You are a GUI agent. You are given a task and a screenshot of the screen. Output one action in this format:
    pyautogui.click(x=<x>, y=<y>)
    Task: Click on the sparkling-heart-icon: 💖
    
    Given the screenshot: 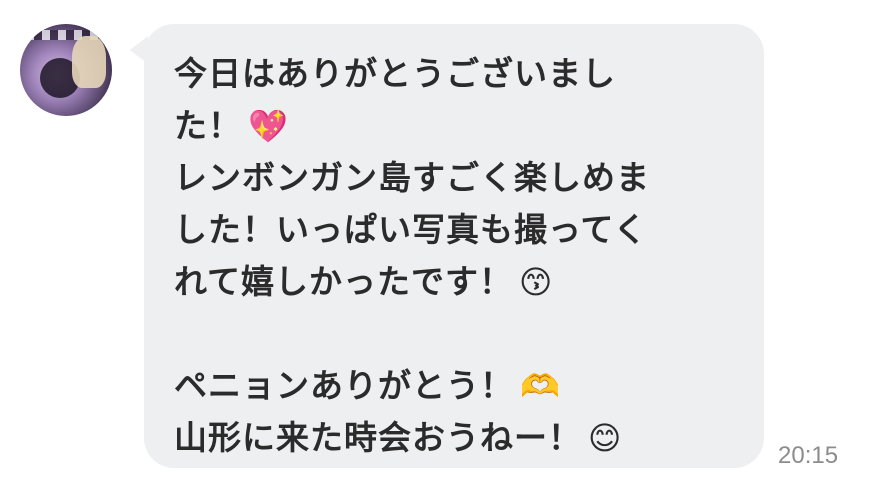 What is the action you would take?
    pyautogui.click(x=268, y=126)
    